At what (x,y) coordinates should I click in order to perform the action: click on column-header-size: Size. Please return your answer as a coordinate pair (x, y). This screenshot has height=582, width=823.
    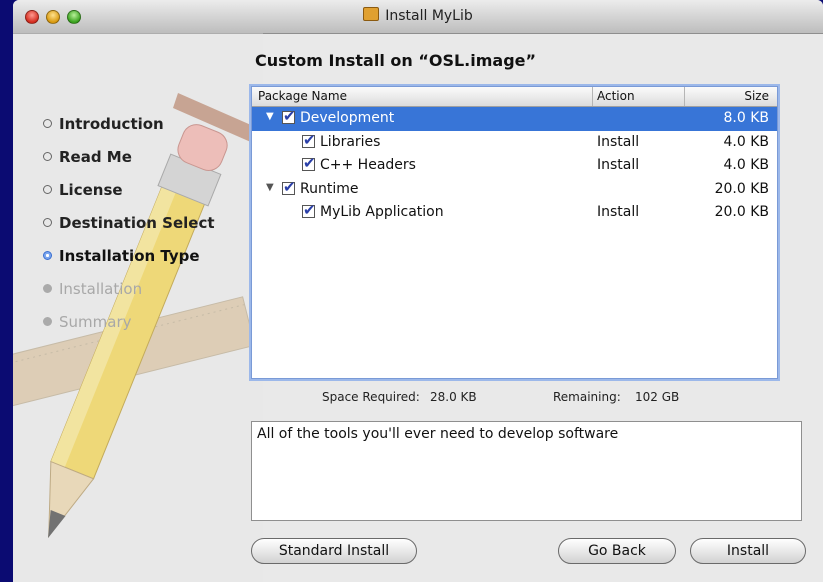
    Looking at the image, I should click on (756, 96).